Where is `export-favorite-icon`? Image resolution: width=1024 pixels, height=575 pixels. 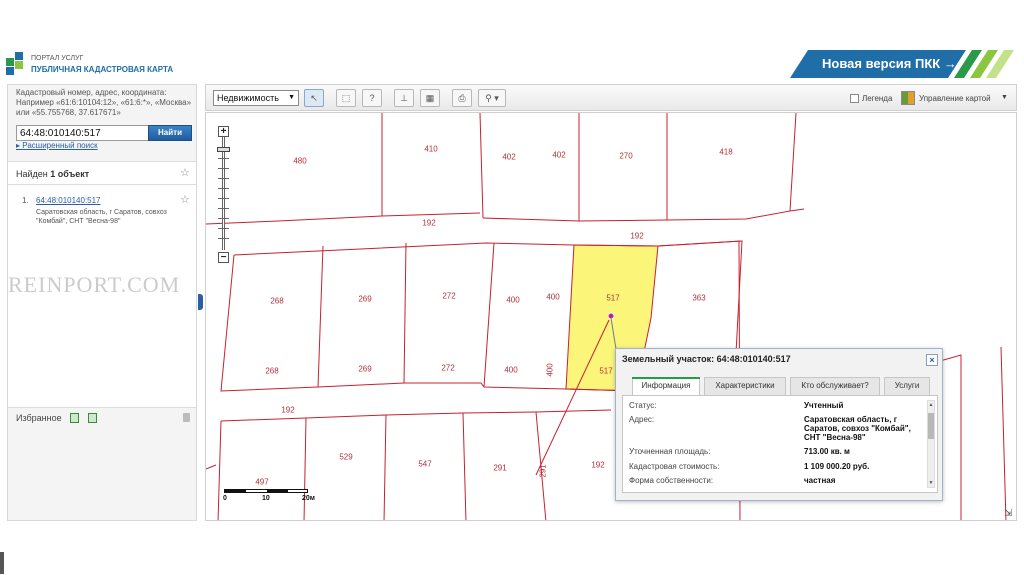
export-favorite-icon is located at coordinates (92, 418).